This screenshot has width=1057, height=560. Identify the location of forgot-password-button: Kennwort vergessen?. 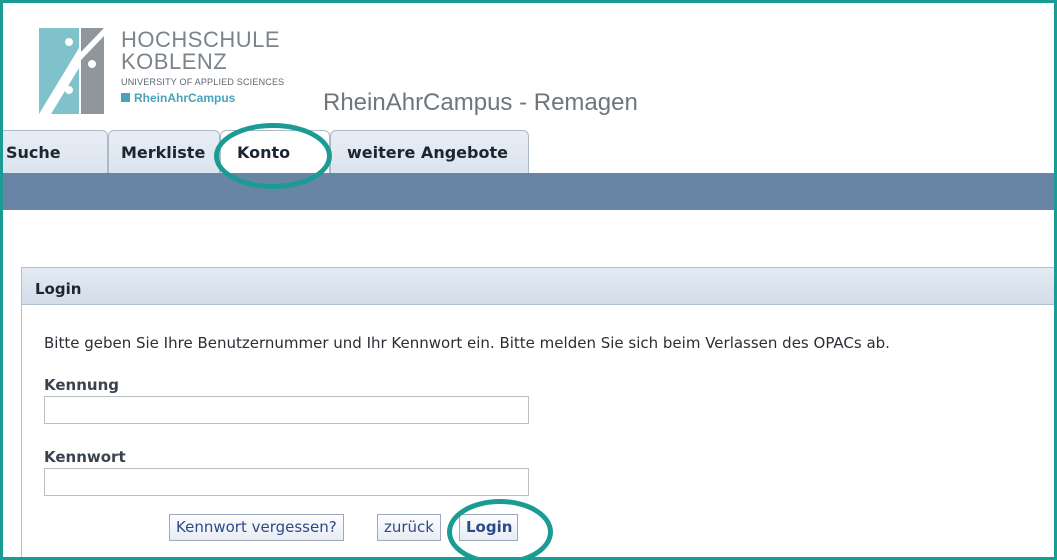
(256, 527).